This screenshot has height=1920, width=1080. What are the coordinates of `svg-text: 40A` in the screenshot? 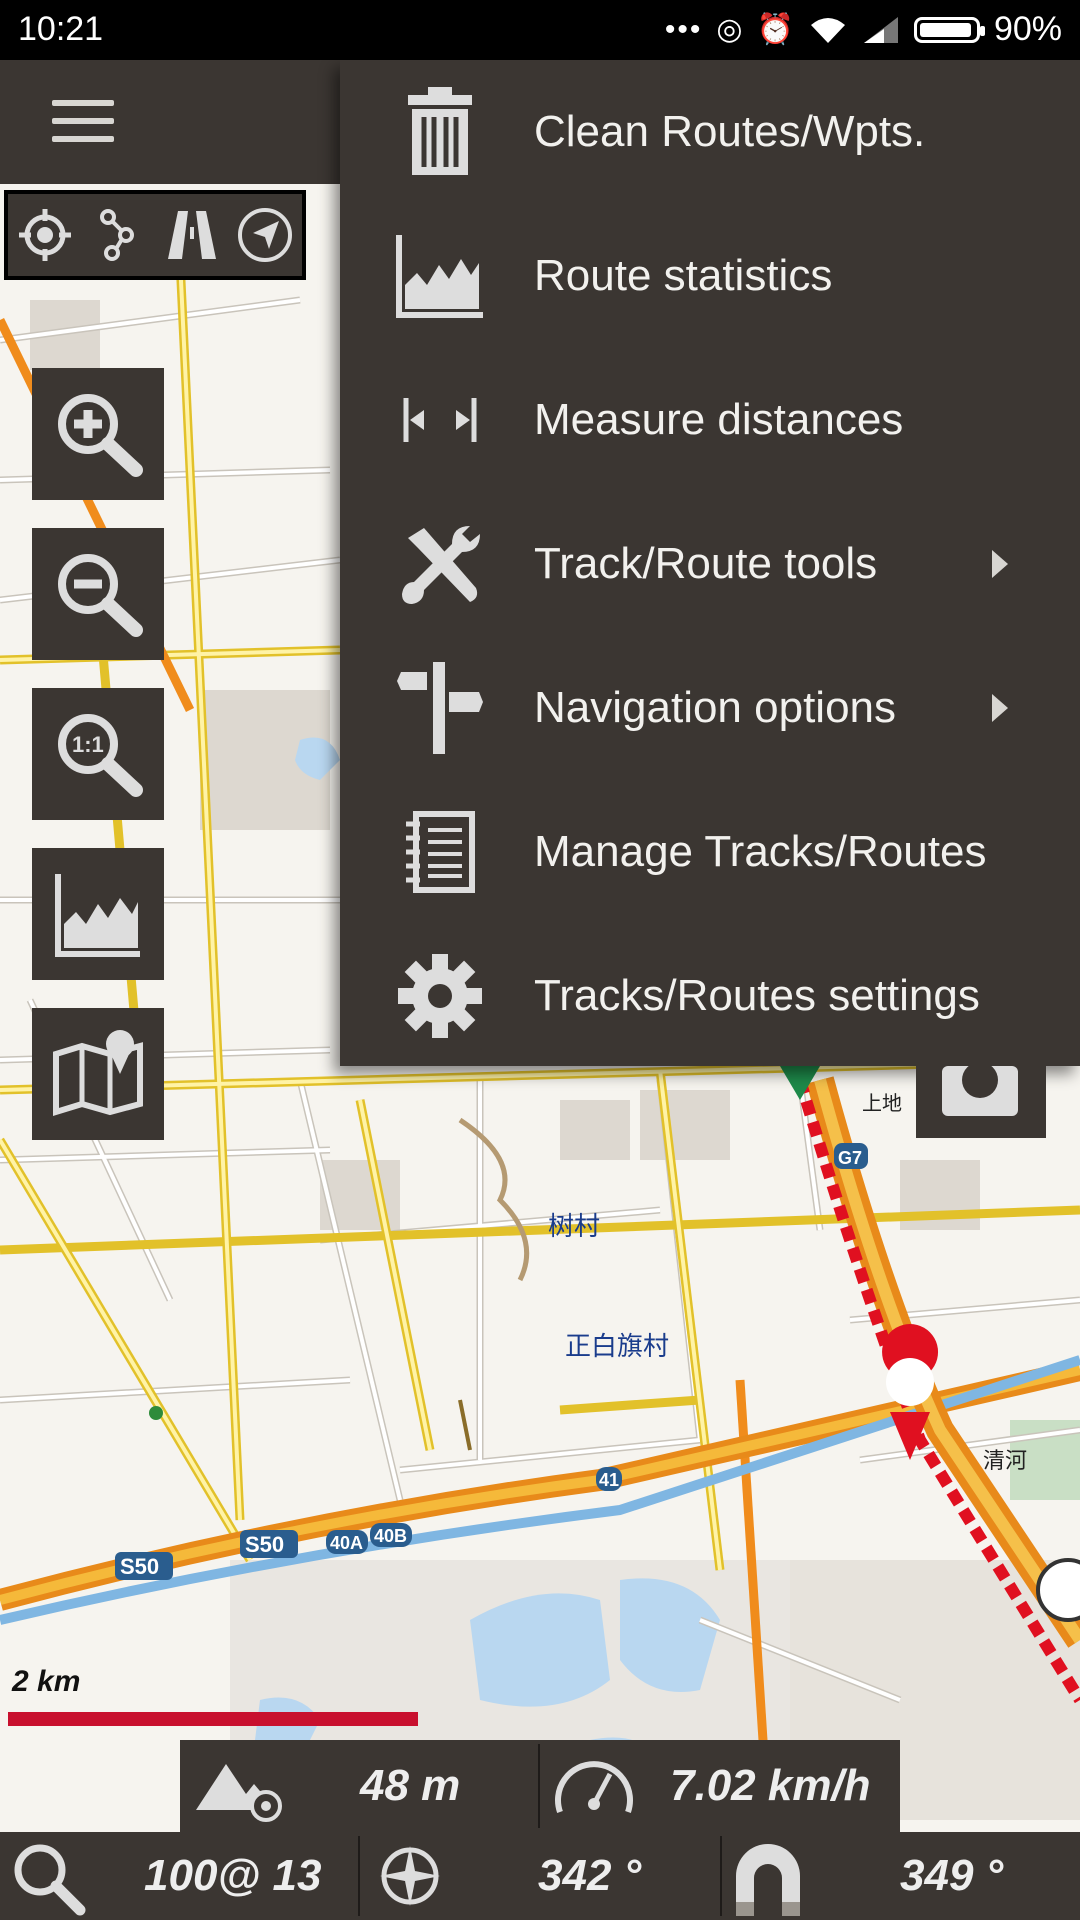 It's located at (346, 1543).